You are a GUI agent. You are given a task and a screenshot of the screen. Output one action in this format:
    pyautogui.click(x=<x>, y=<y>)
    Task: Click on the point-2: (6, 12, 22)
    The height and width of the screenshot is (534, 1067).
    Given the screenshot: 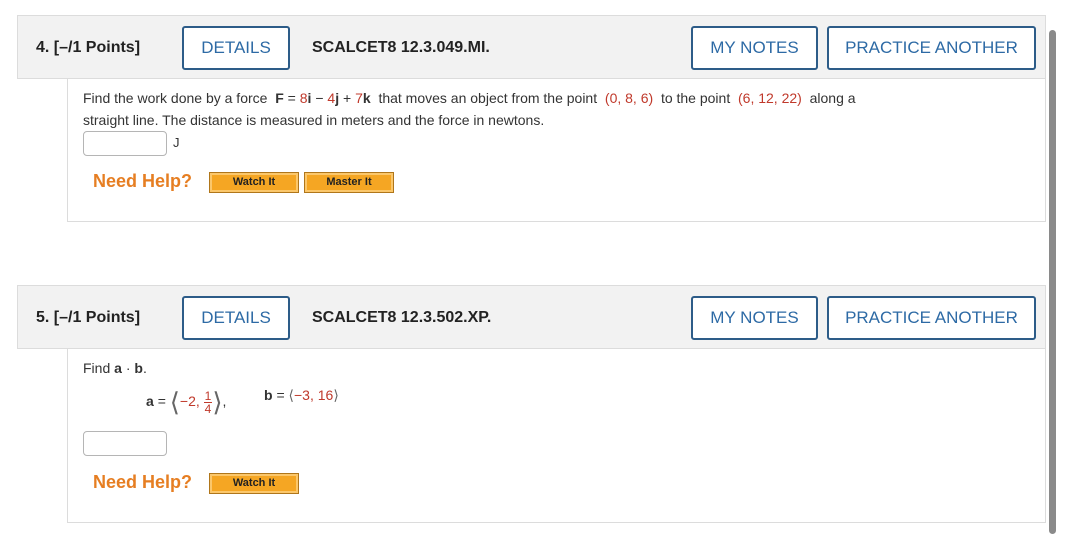 What is the action you would take?
    pyautogui.click(x=770, y=98)
    